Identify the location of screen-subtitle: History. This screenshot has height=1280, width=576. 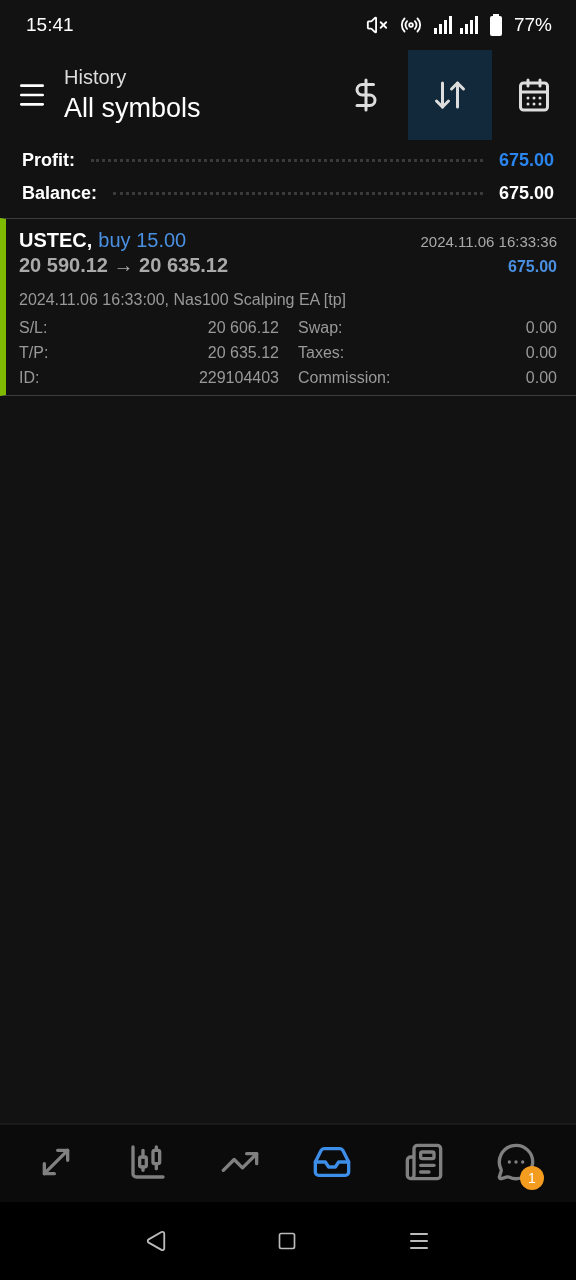
(96, 77).